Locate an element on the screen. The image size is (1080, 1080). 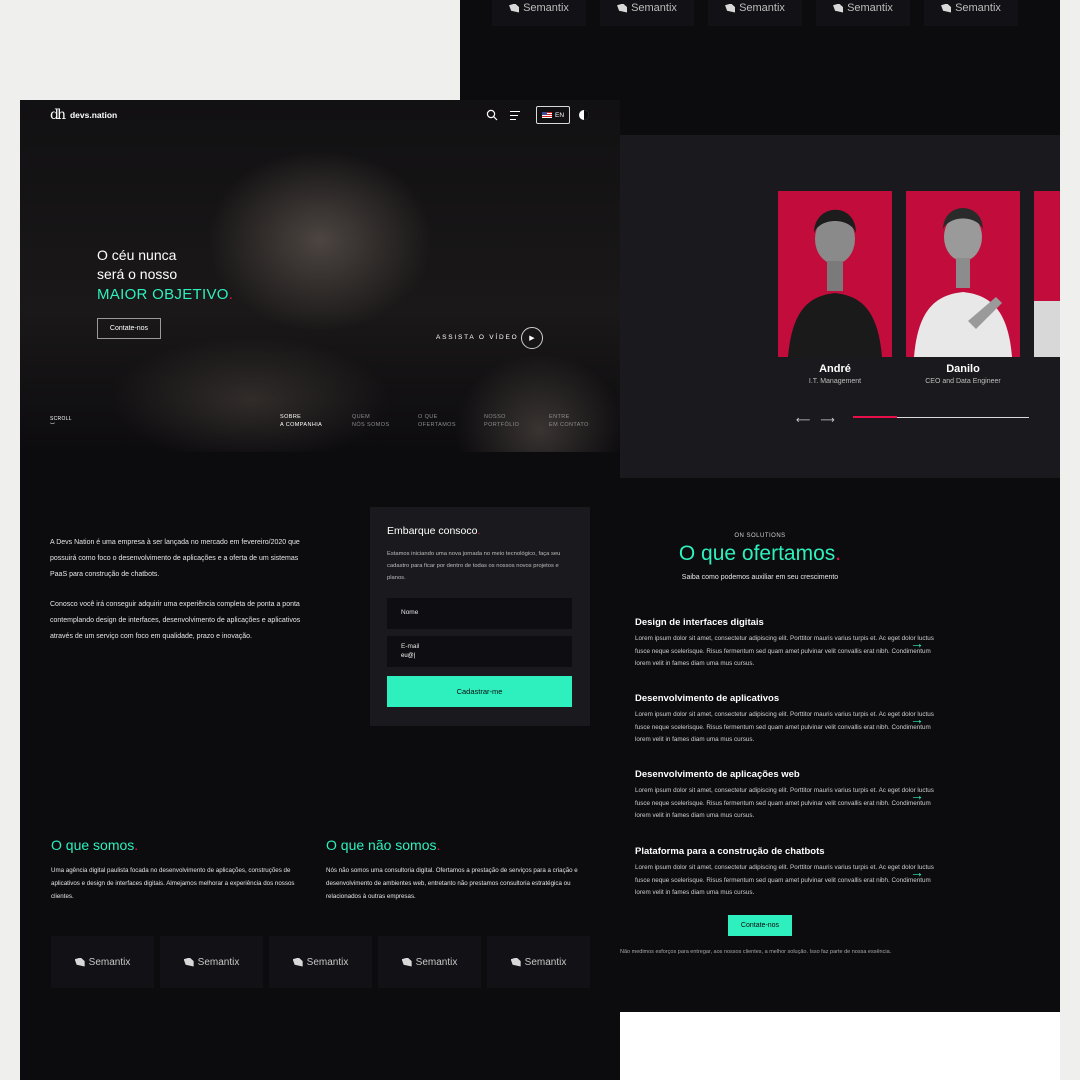
email-field: E-mail eu@| is located at coordinates (479, 651).